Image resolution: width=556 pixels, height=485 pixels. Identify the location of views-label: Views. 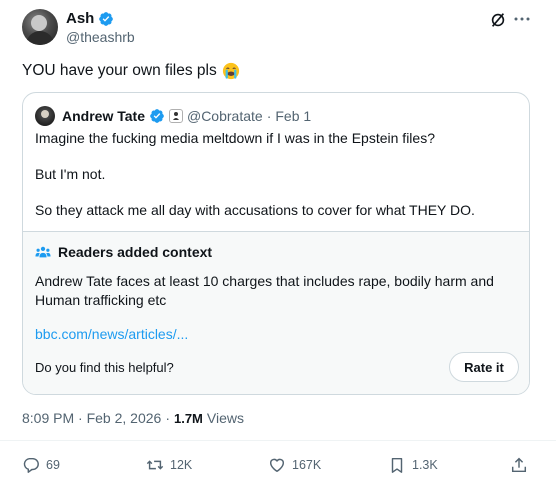
(225, 418).